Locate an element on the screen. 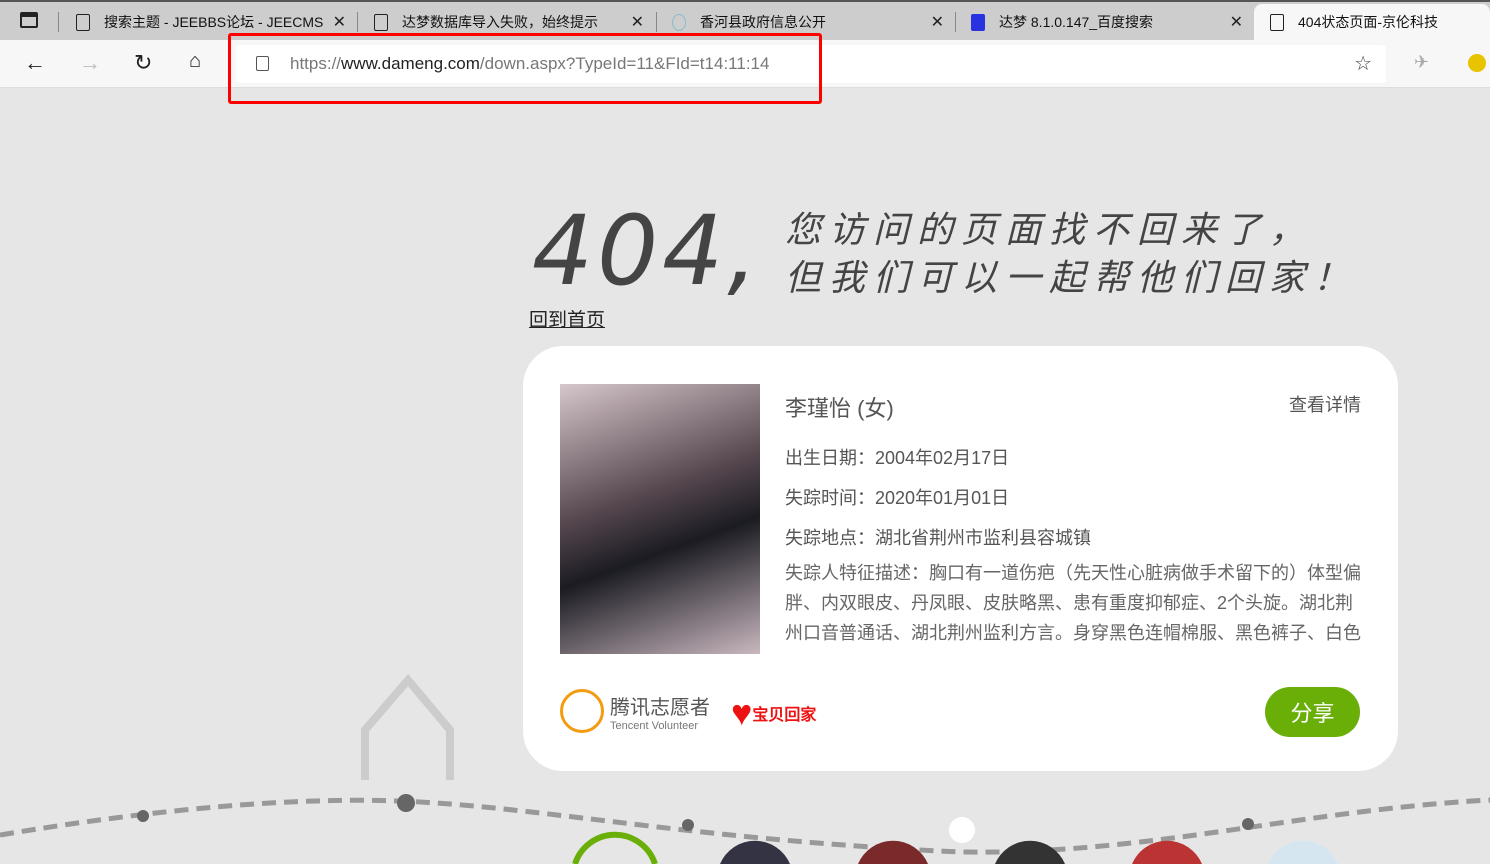  tab: 达梦 8.1.0.147_百度搜索 ✕ is located at coordinates (1104, 22).